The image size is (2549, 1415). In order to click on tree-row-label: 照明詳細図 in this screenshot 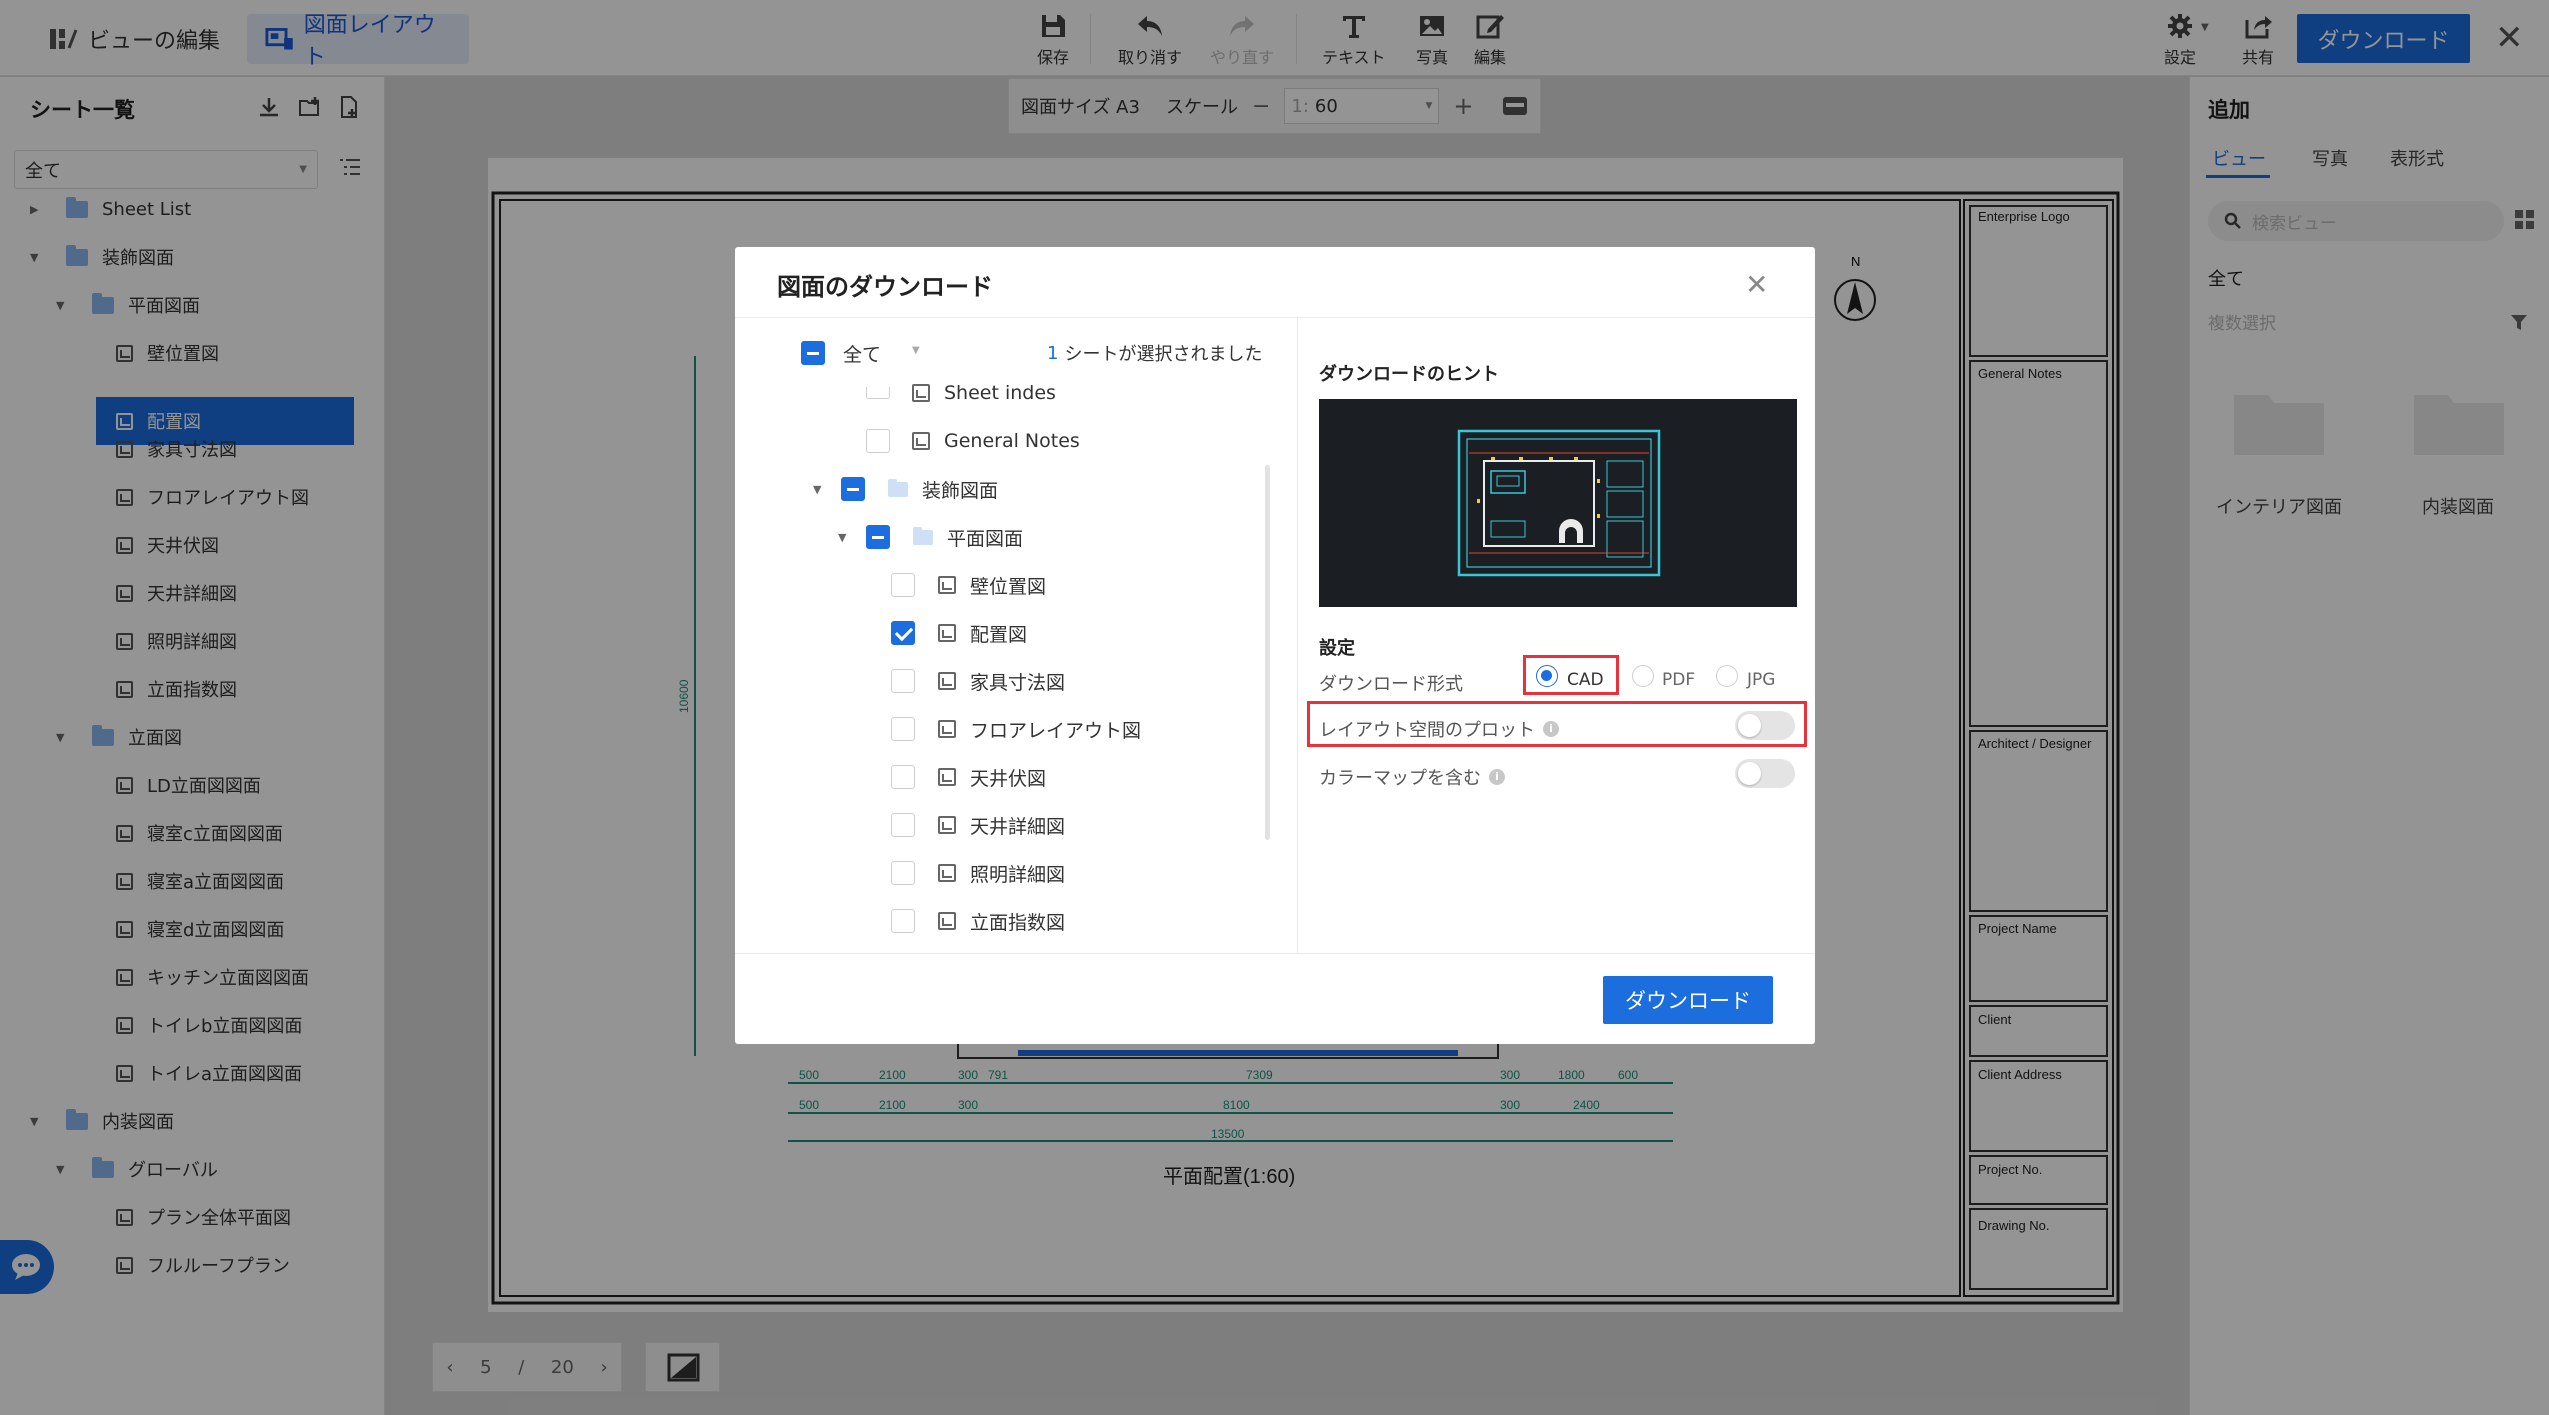, I will do `click(1018, 874)`.